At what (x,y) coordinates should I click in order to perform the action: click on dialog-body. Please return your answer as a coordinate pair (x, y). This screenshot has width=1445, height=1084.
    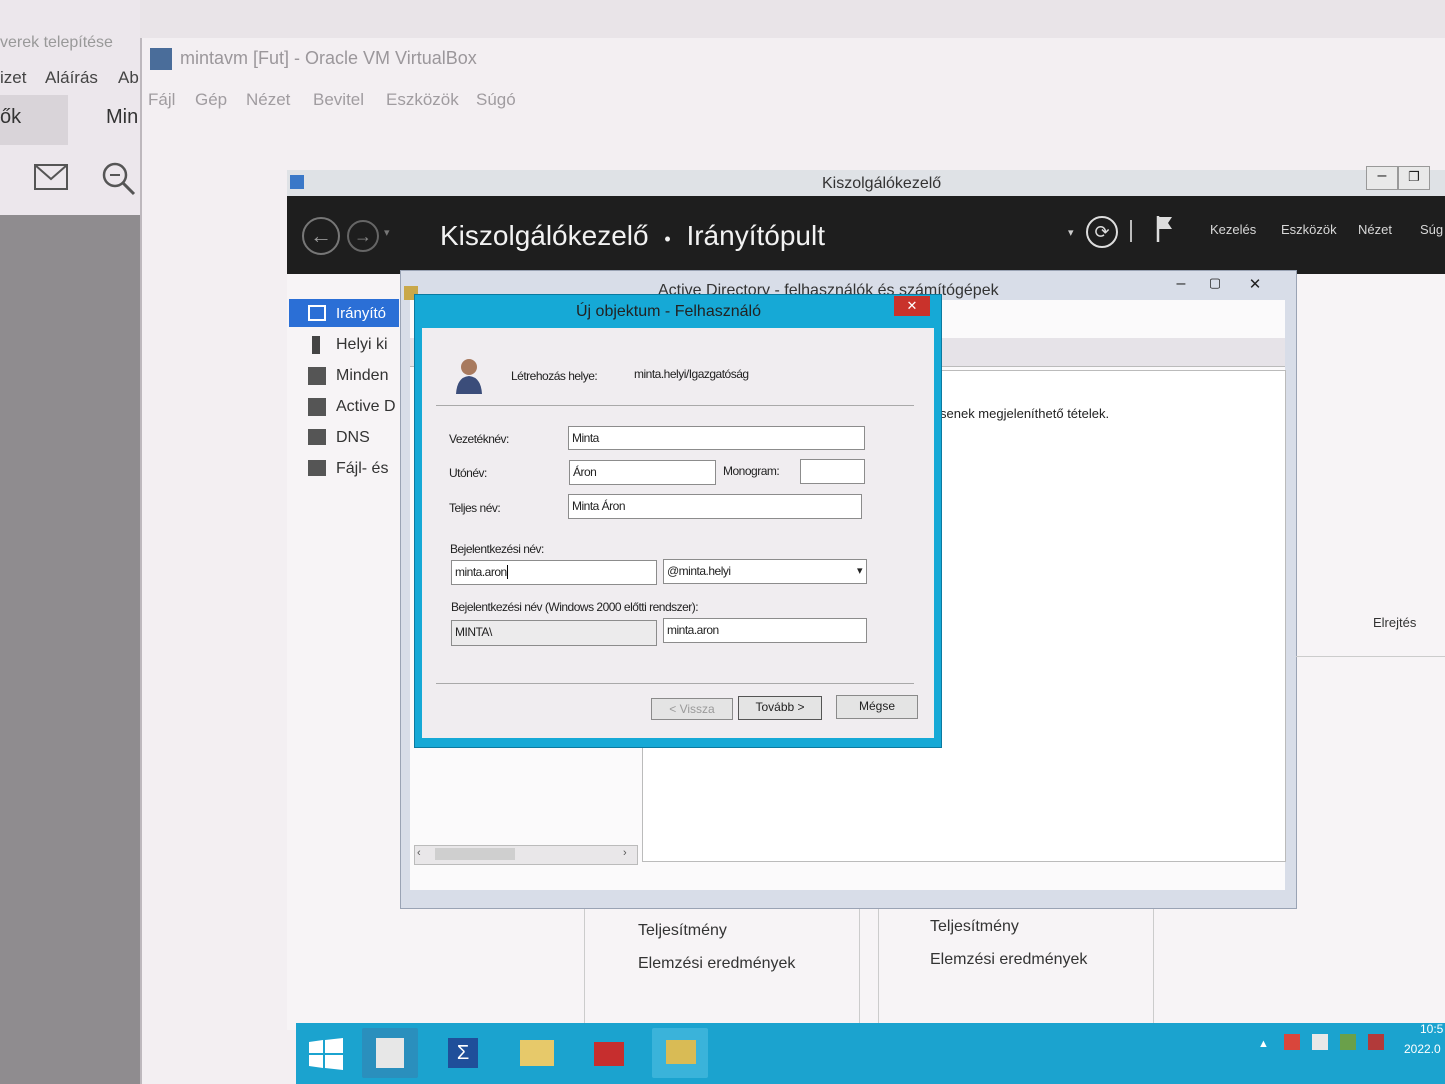
    Looking at the image, I should click on (678, 533).